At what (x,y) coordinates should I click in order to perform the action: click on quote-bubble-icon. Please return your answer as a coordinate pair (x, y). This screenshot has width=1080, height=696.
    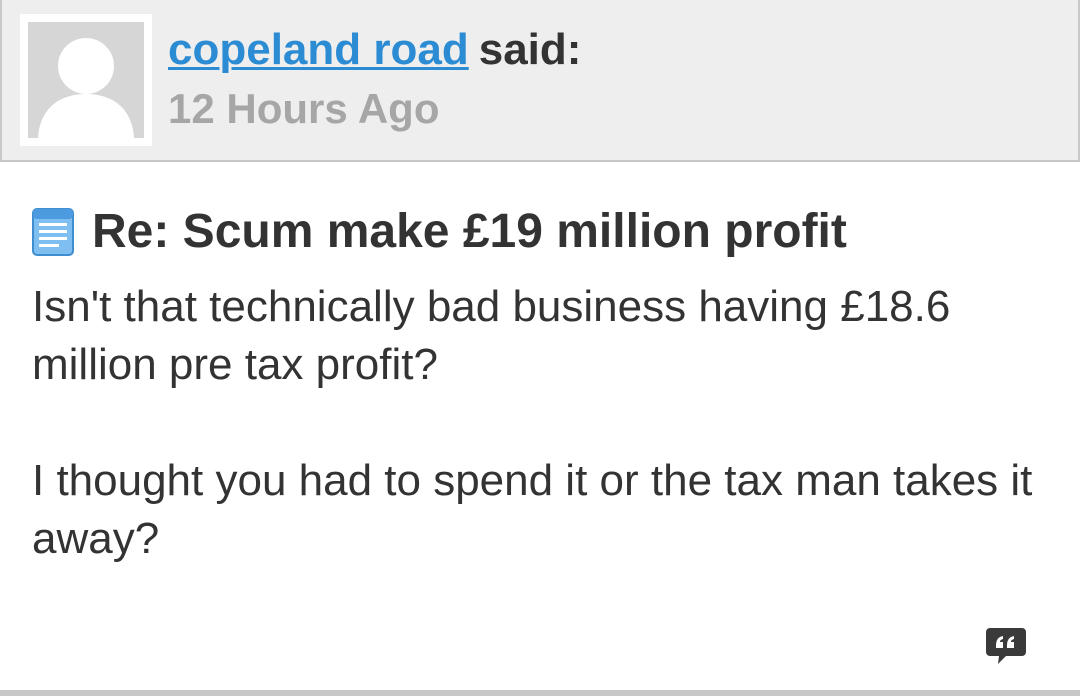
    Looking at the image, I should click on (1006, 646).